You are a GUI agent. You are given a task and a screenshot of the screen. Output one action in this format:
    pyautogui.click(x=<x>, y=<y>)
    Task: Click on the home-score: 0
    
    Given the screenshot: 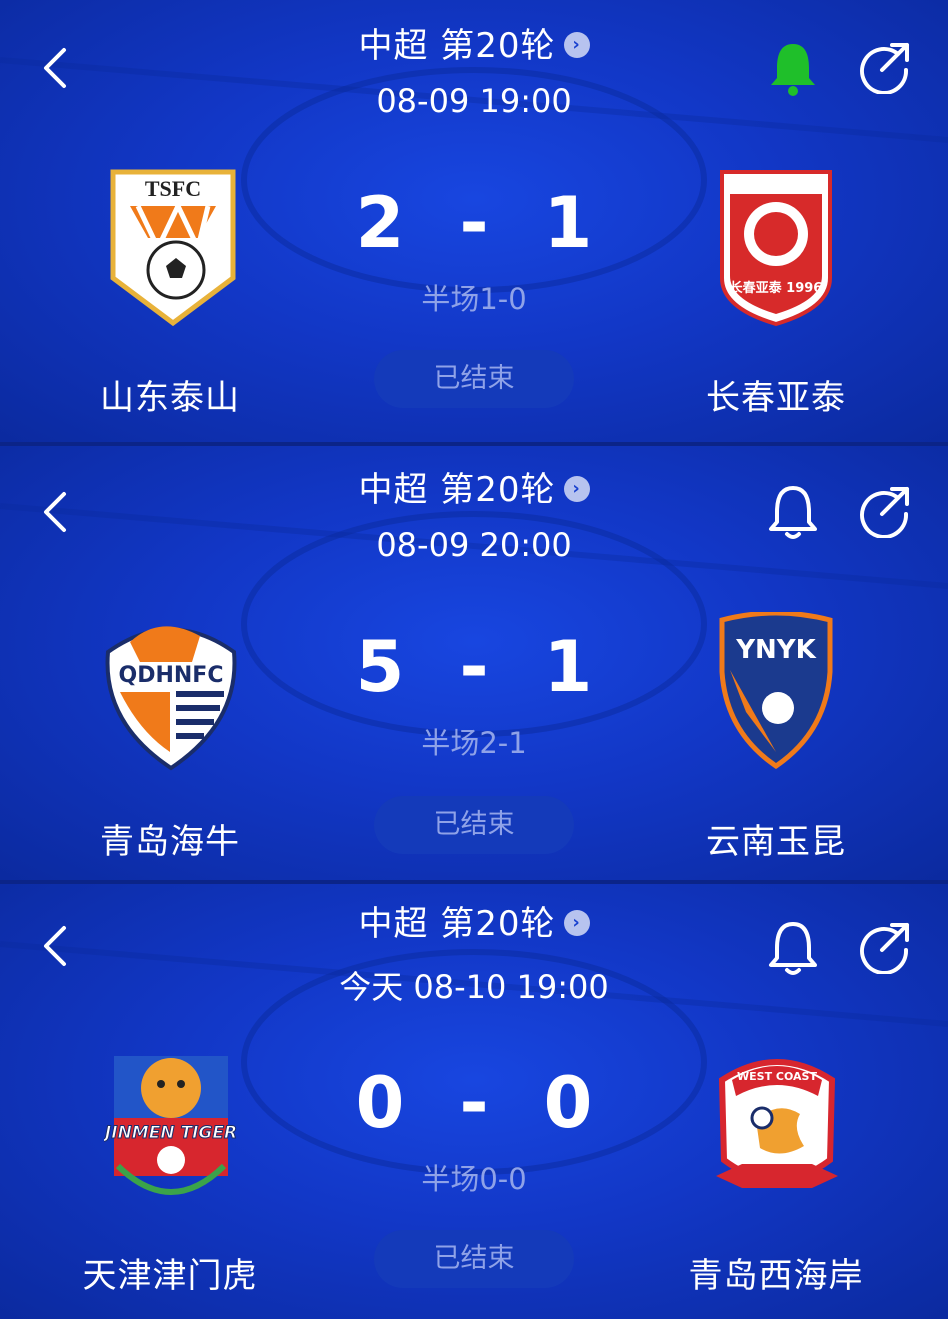 What is the action you would take?
    pyautogui.click(x=380, y=1103)
    